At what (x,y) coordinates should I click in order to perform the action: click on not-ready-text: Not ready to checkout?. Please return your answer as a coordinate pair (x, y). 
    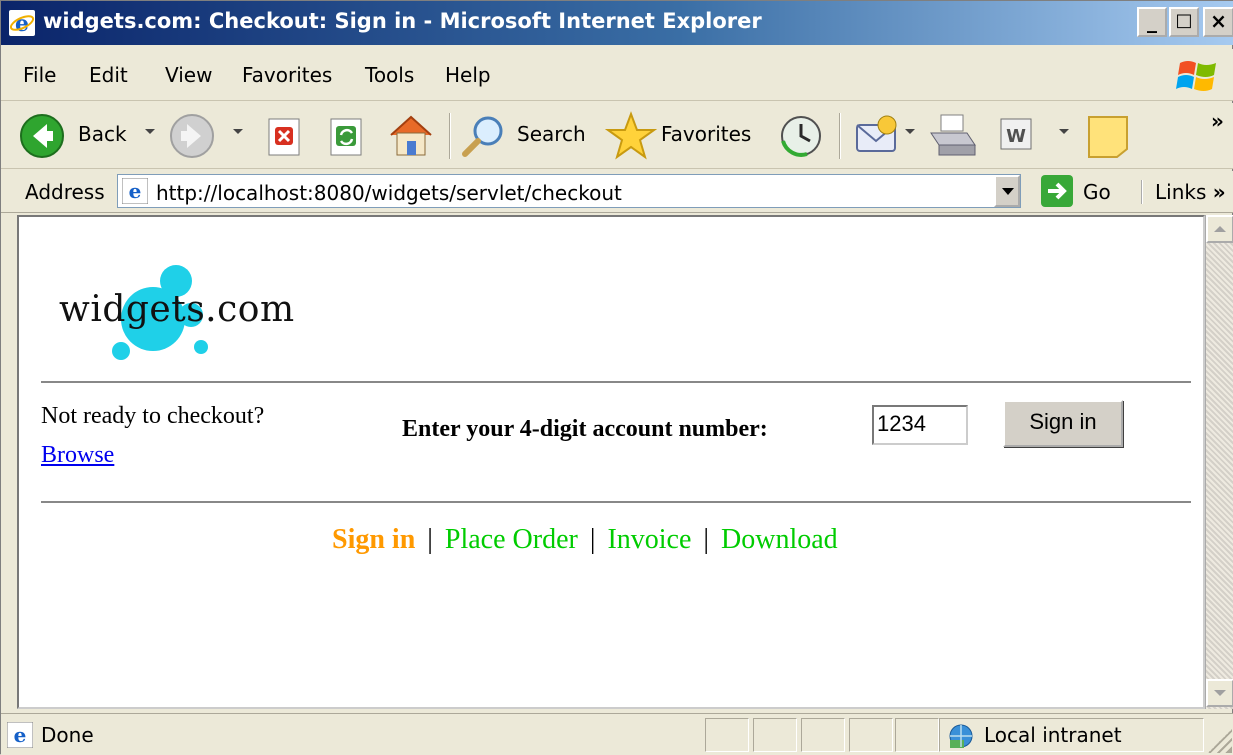
    Looking at the image, I should click on (153, 416).